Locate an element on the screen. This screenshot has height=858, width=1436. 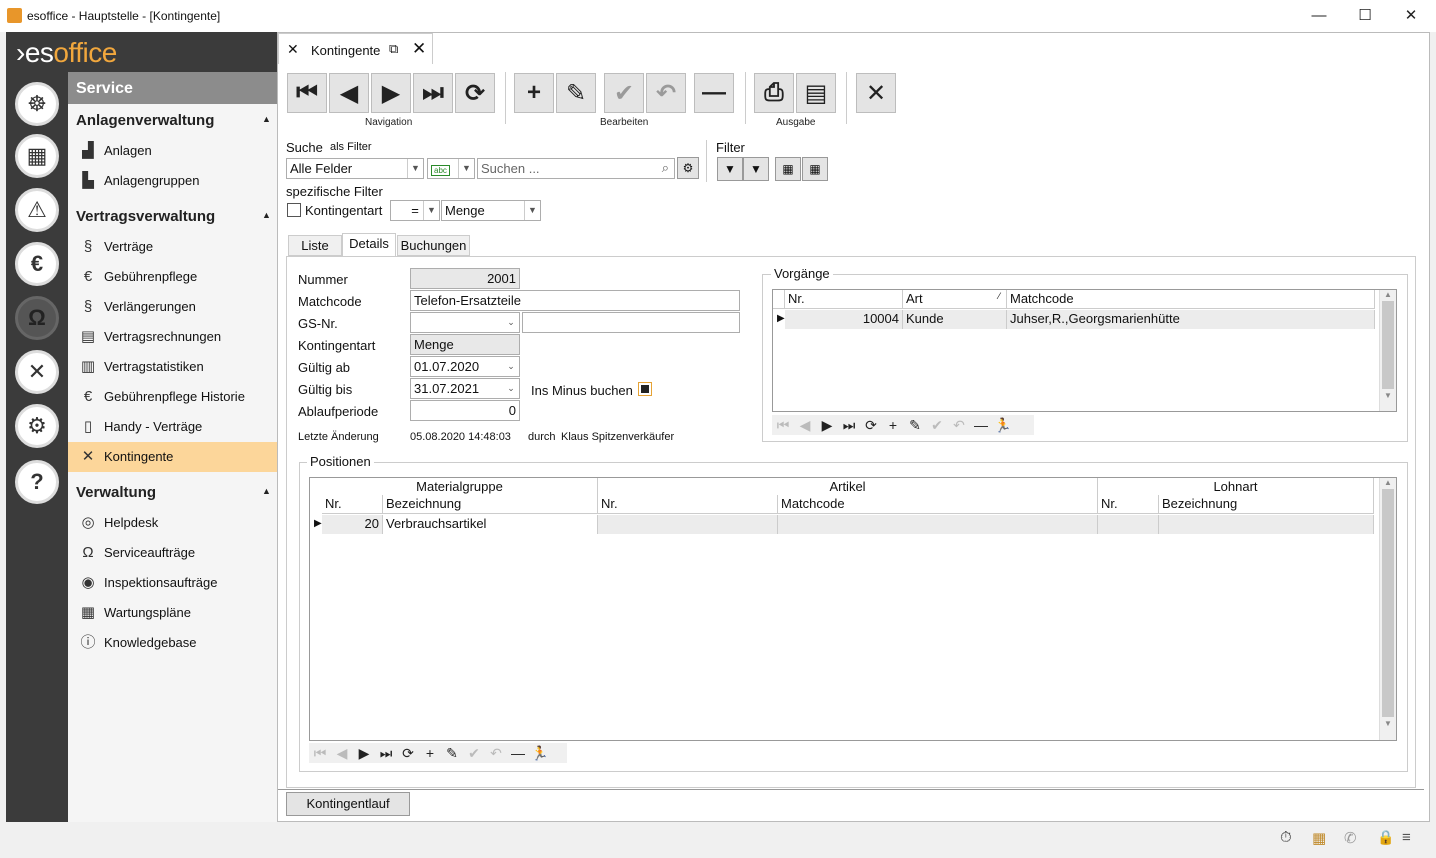
ablaufperiode-field: 0 is located at coordinates (465, 410).